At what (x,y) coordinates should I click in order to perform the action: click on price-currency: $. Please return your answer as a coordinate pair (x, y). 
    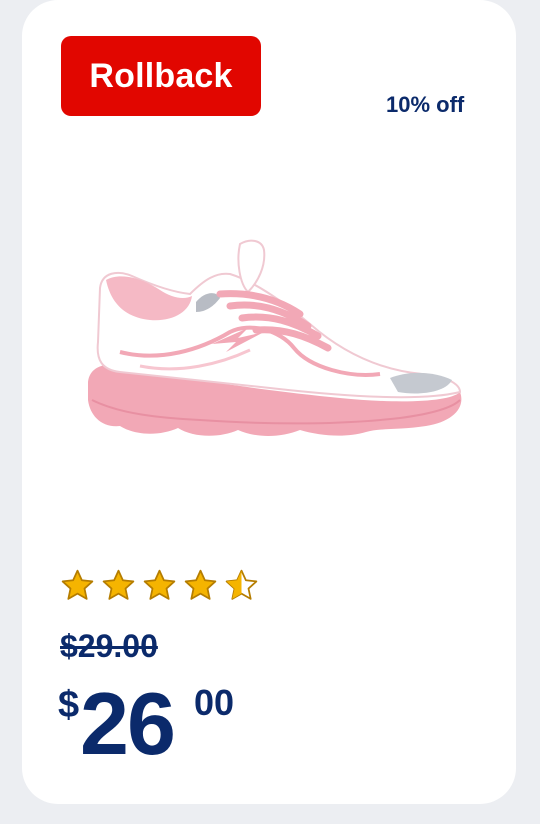
    Looking at the image, I should click on (69, 705).